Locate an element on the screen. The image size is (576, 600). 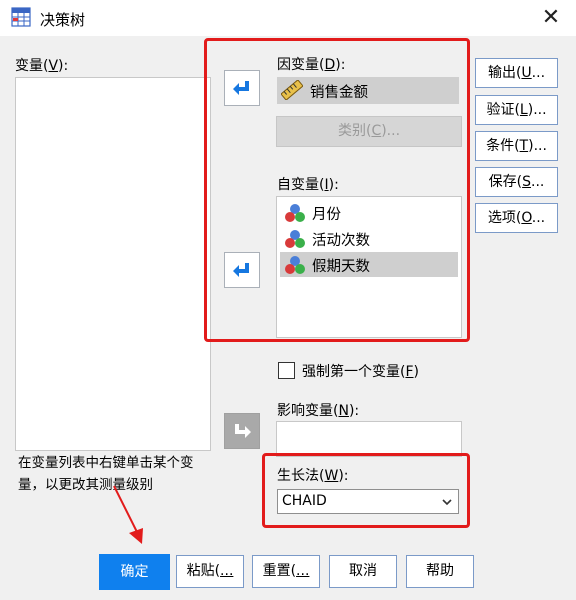
close-icon: ✕ is located at coordinates (551, 18).